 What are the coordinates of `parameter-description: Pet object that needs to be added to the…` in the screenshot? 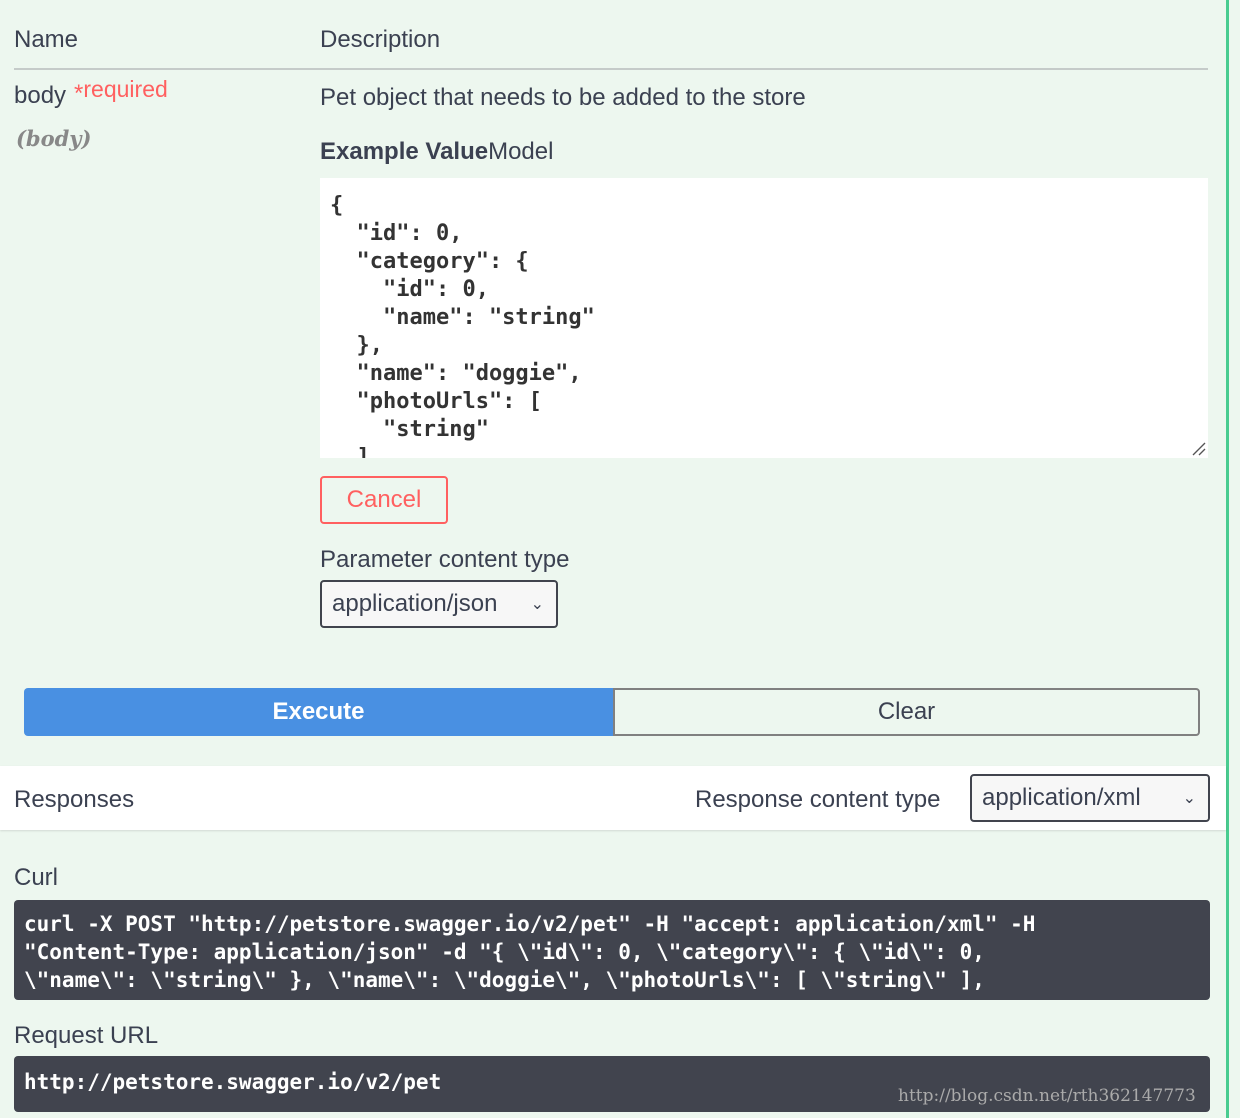 It's located at (563, 97).